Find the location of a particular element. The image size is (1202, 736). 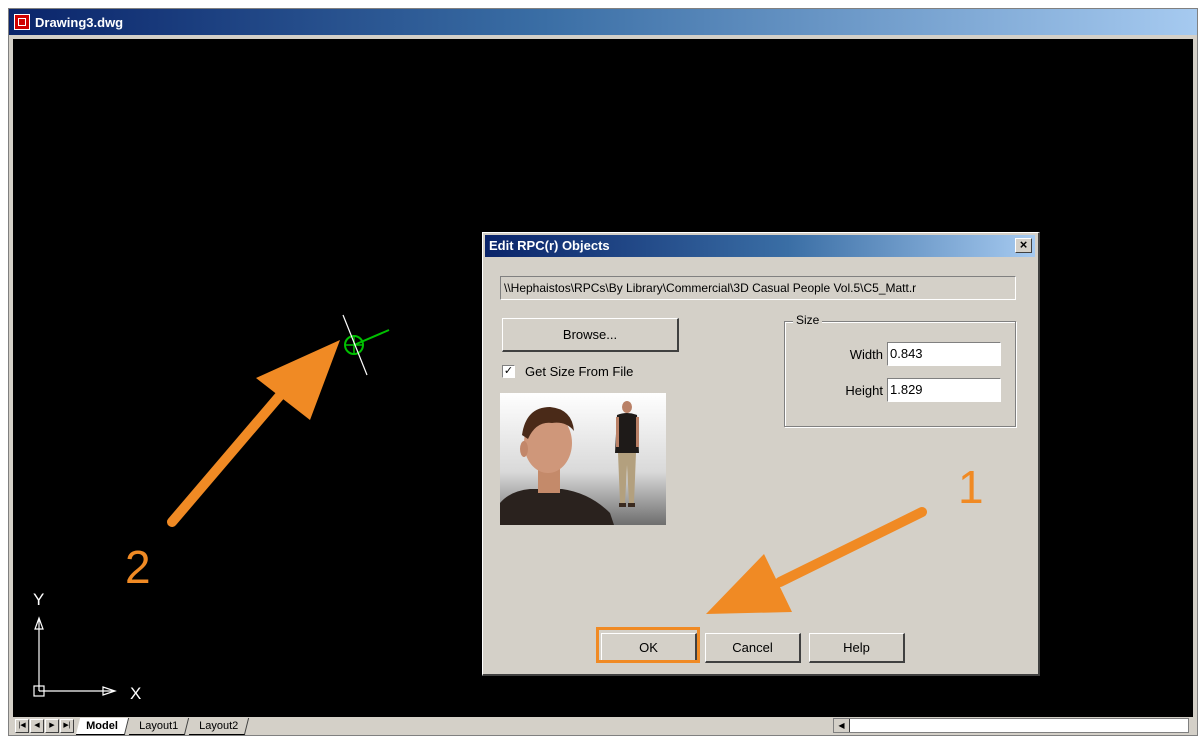

rpc-object-marker is located at coordinates (366, 345).